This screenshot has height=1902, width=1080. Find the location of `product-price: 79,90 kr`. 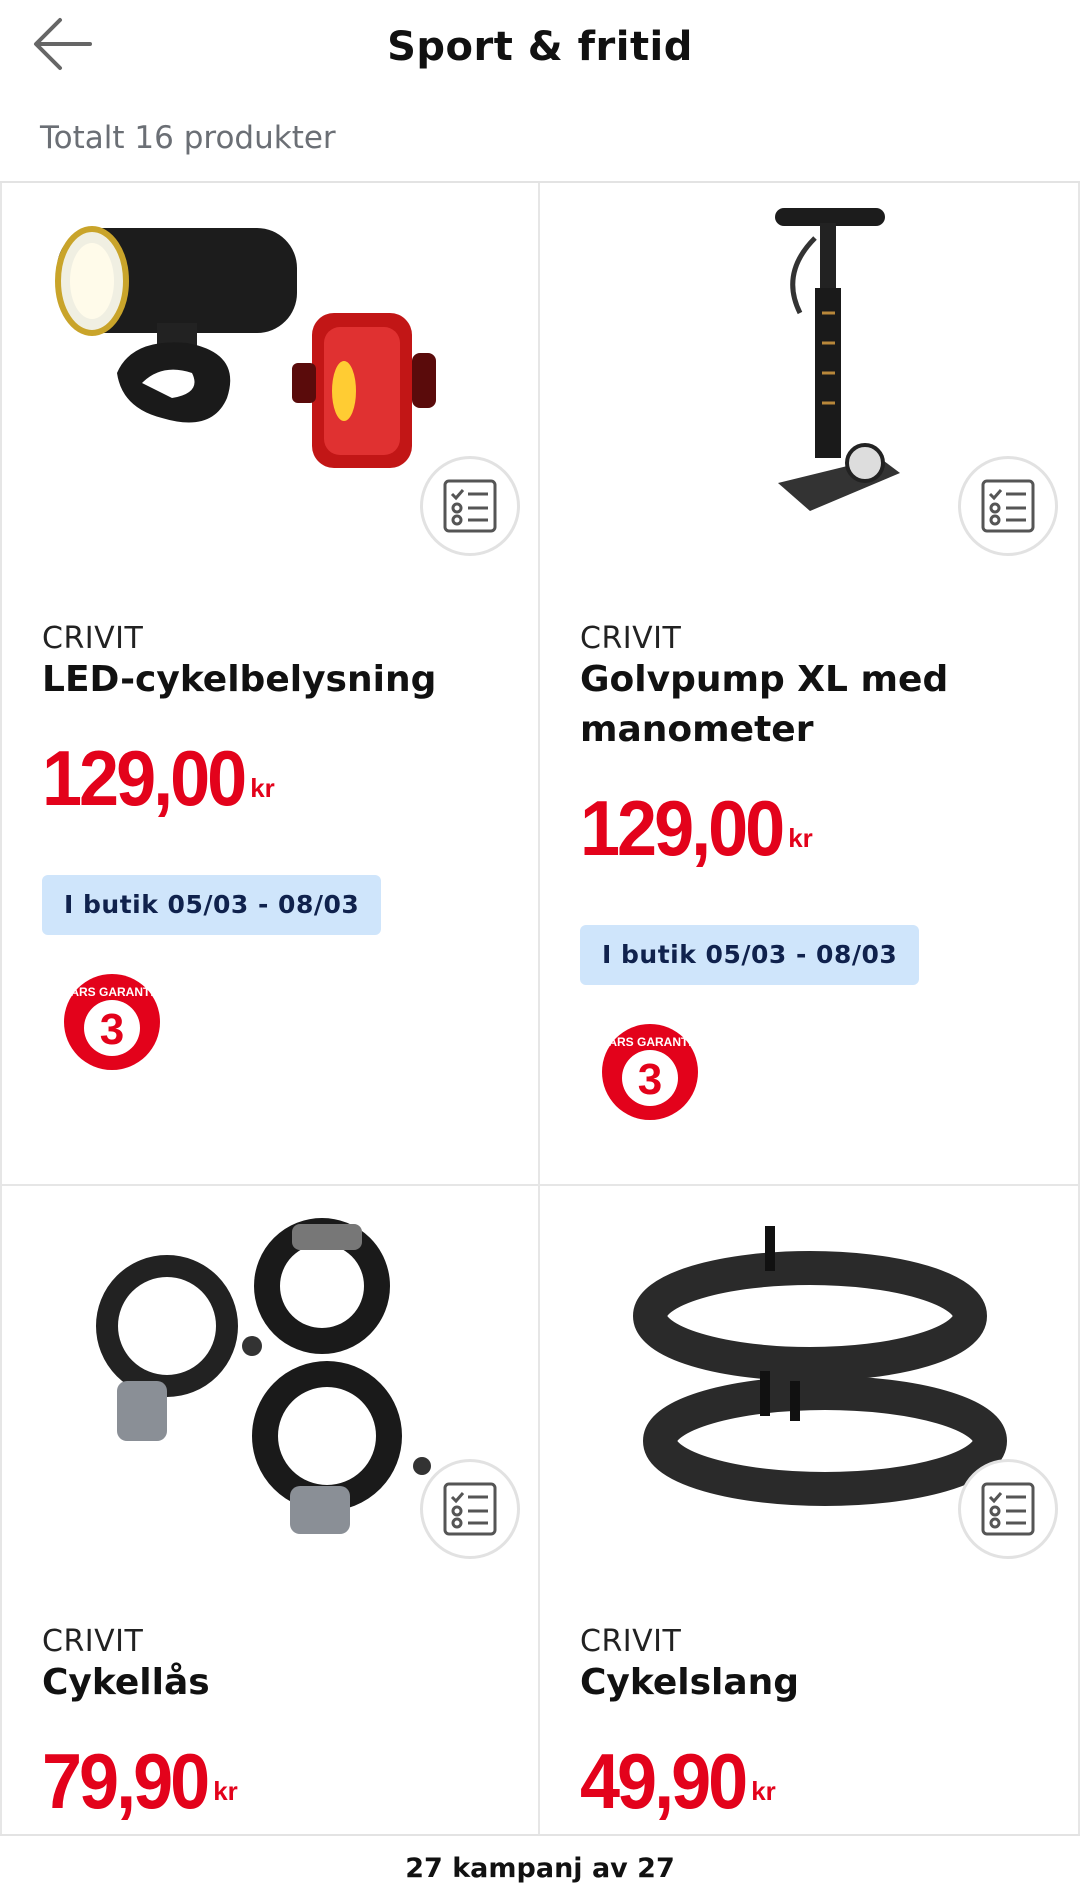

product-price: 79,90 kr is located at coordinates (140, 1782).